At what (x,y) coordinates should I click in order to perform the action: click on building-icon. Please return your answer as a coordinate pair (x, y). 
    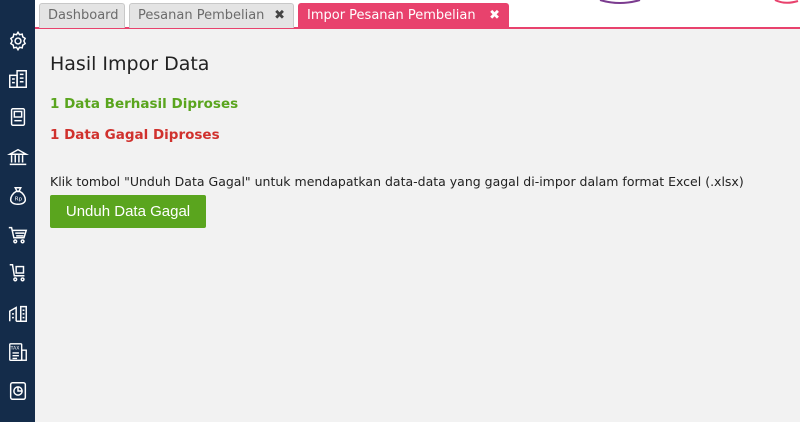
    Looking at the image, I should click on (17, 79).